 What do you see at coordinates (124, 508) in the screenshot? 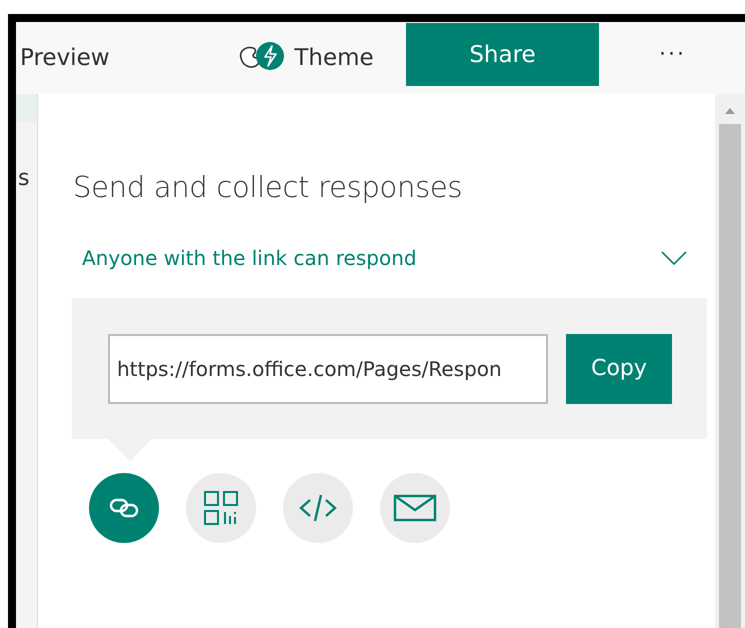
I see `link-icon` at bounding box center [124, 508].